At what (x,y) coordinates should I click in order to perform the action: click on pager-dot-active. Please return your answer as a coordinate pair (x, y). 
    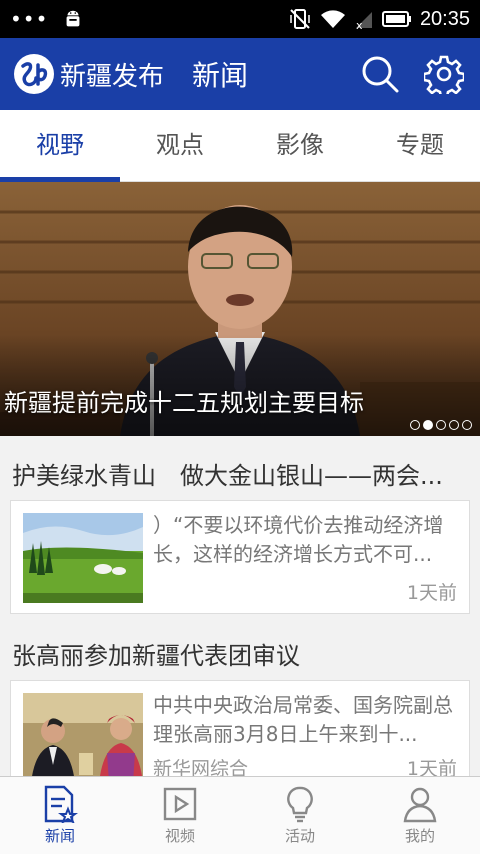
    Looking at the image, I should click on (428, 425).